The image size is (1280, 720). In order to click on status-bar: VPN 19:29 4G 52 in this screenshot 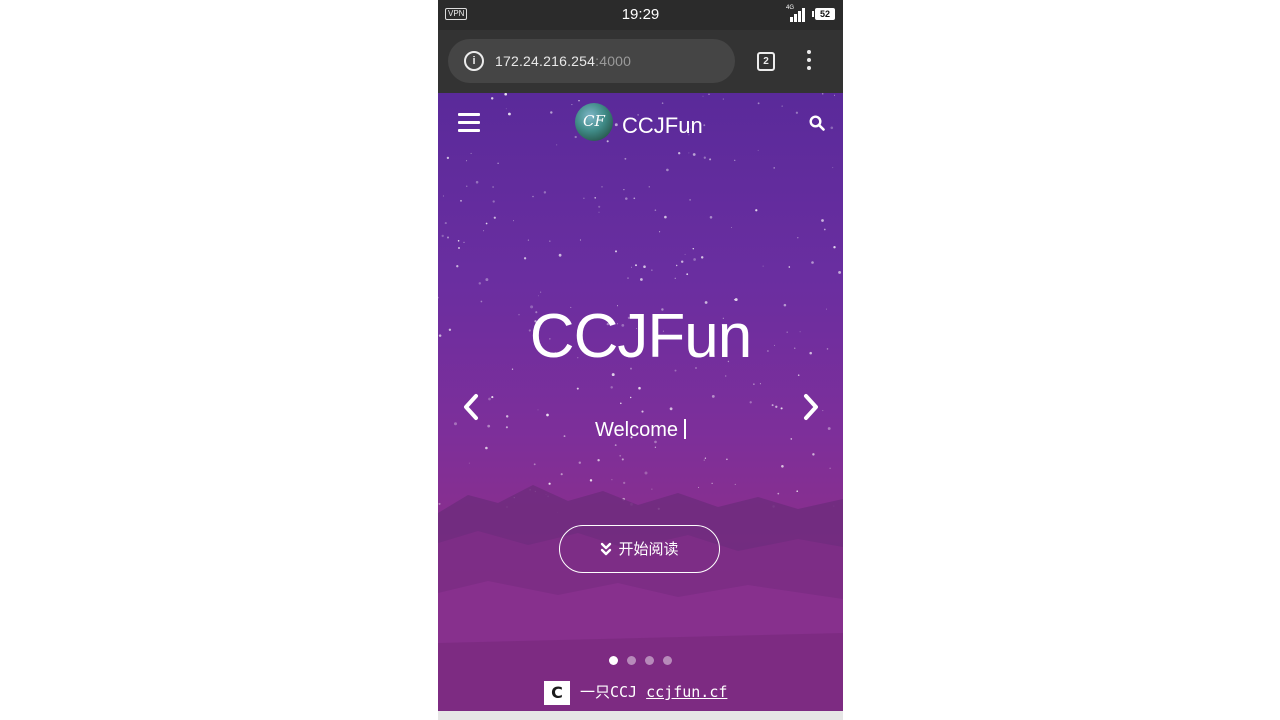, I will do `click(640, 15)`.